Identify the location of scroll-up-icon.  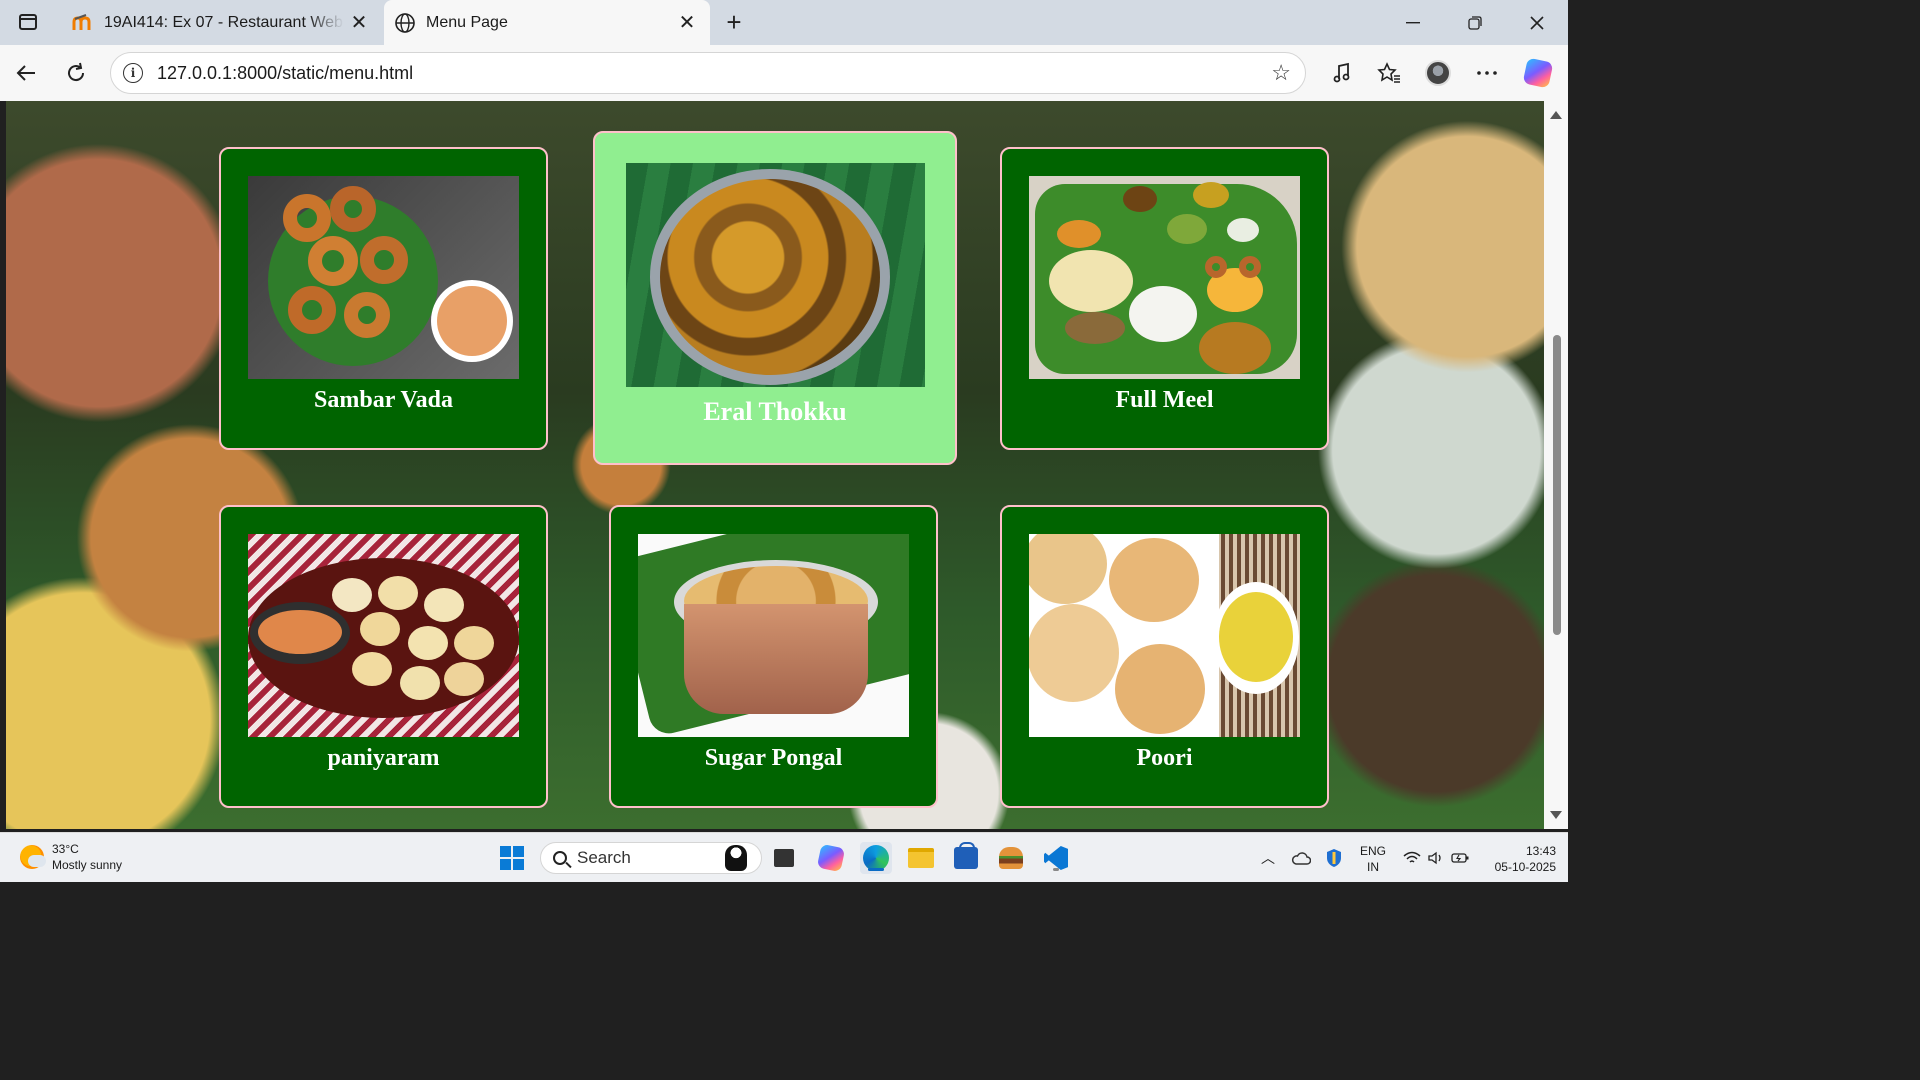
(1556, 115).